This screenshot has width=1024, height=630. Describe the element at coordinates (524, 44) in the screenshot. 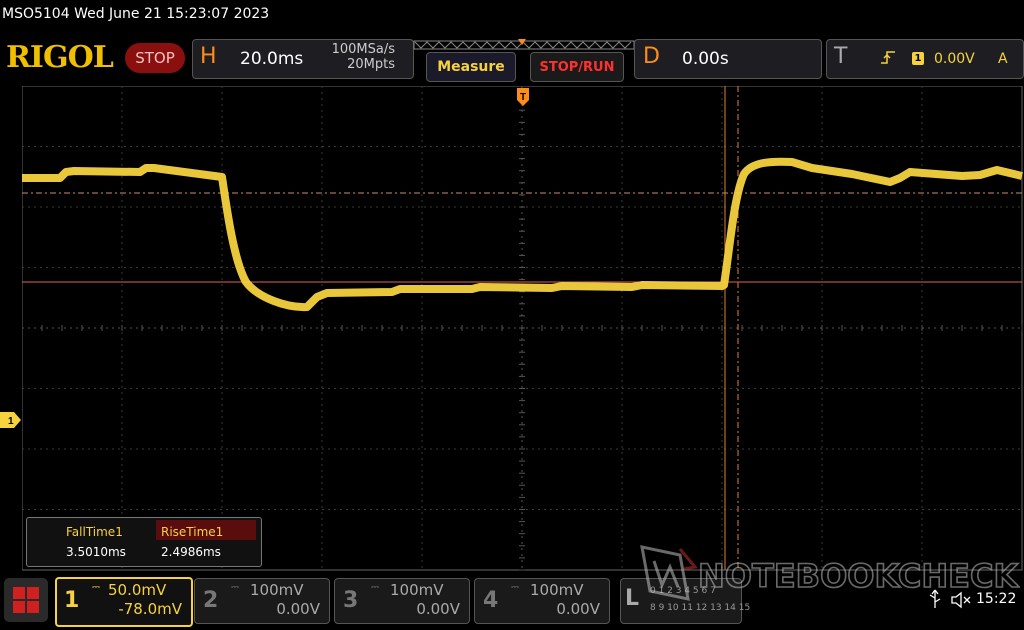

I see `memory-overview-bar` at that location.